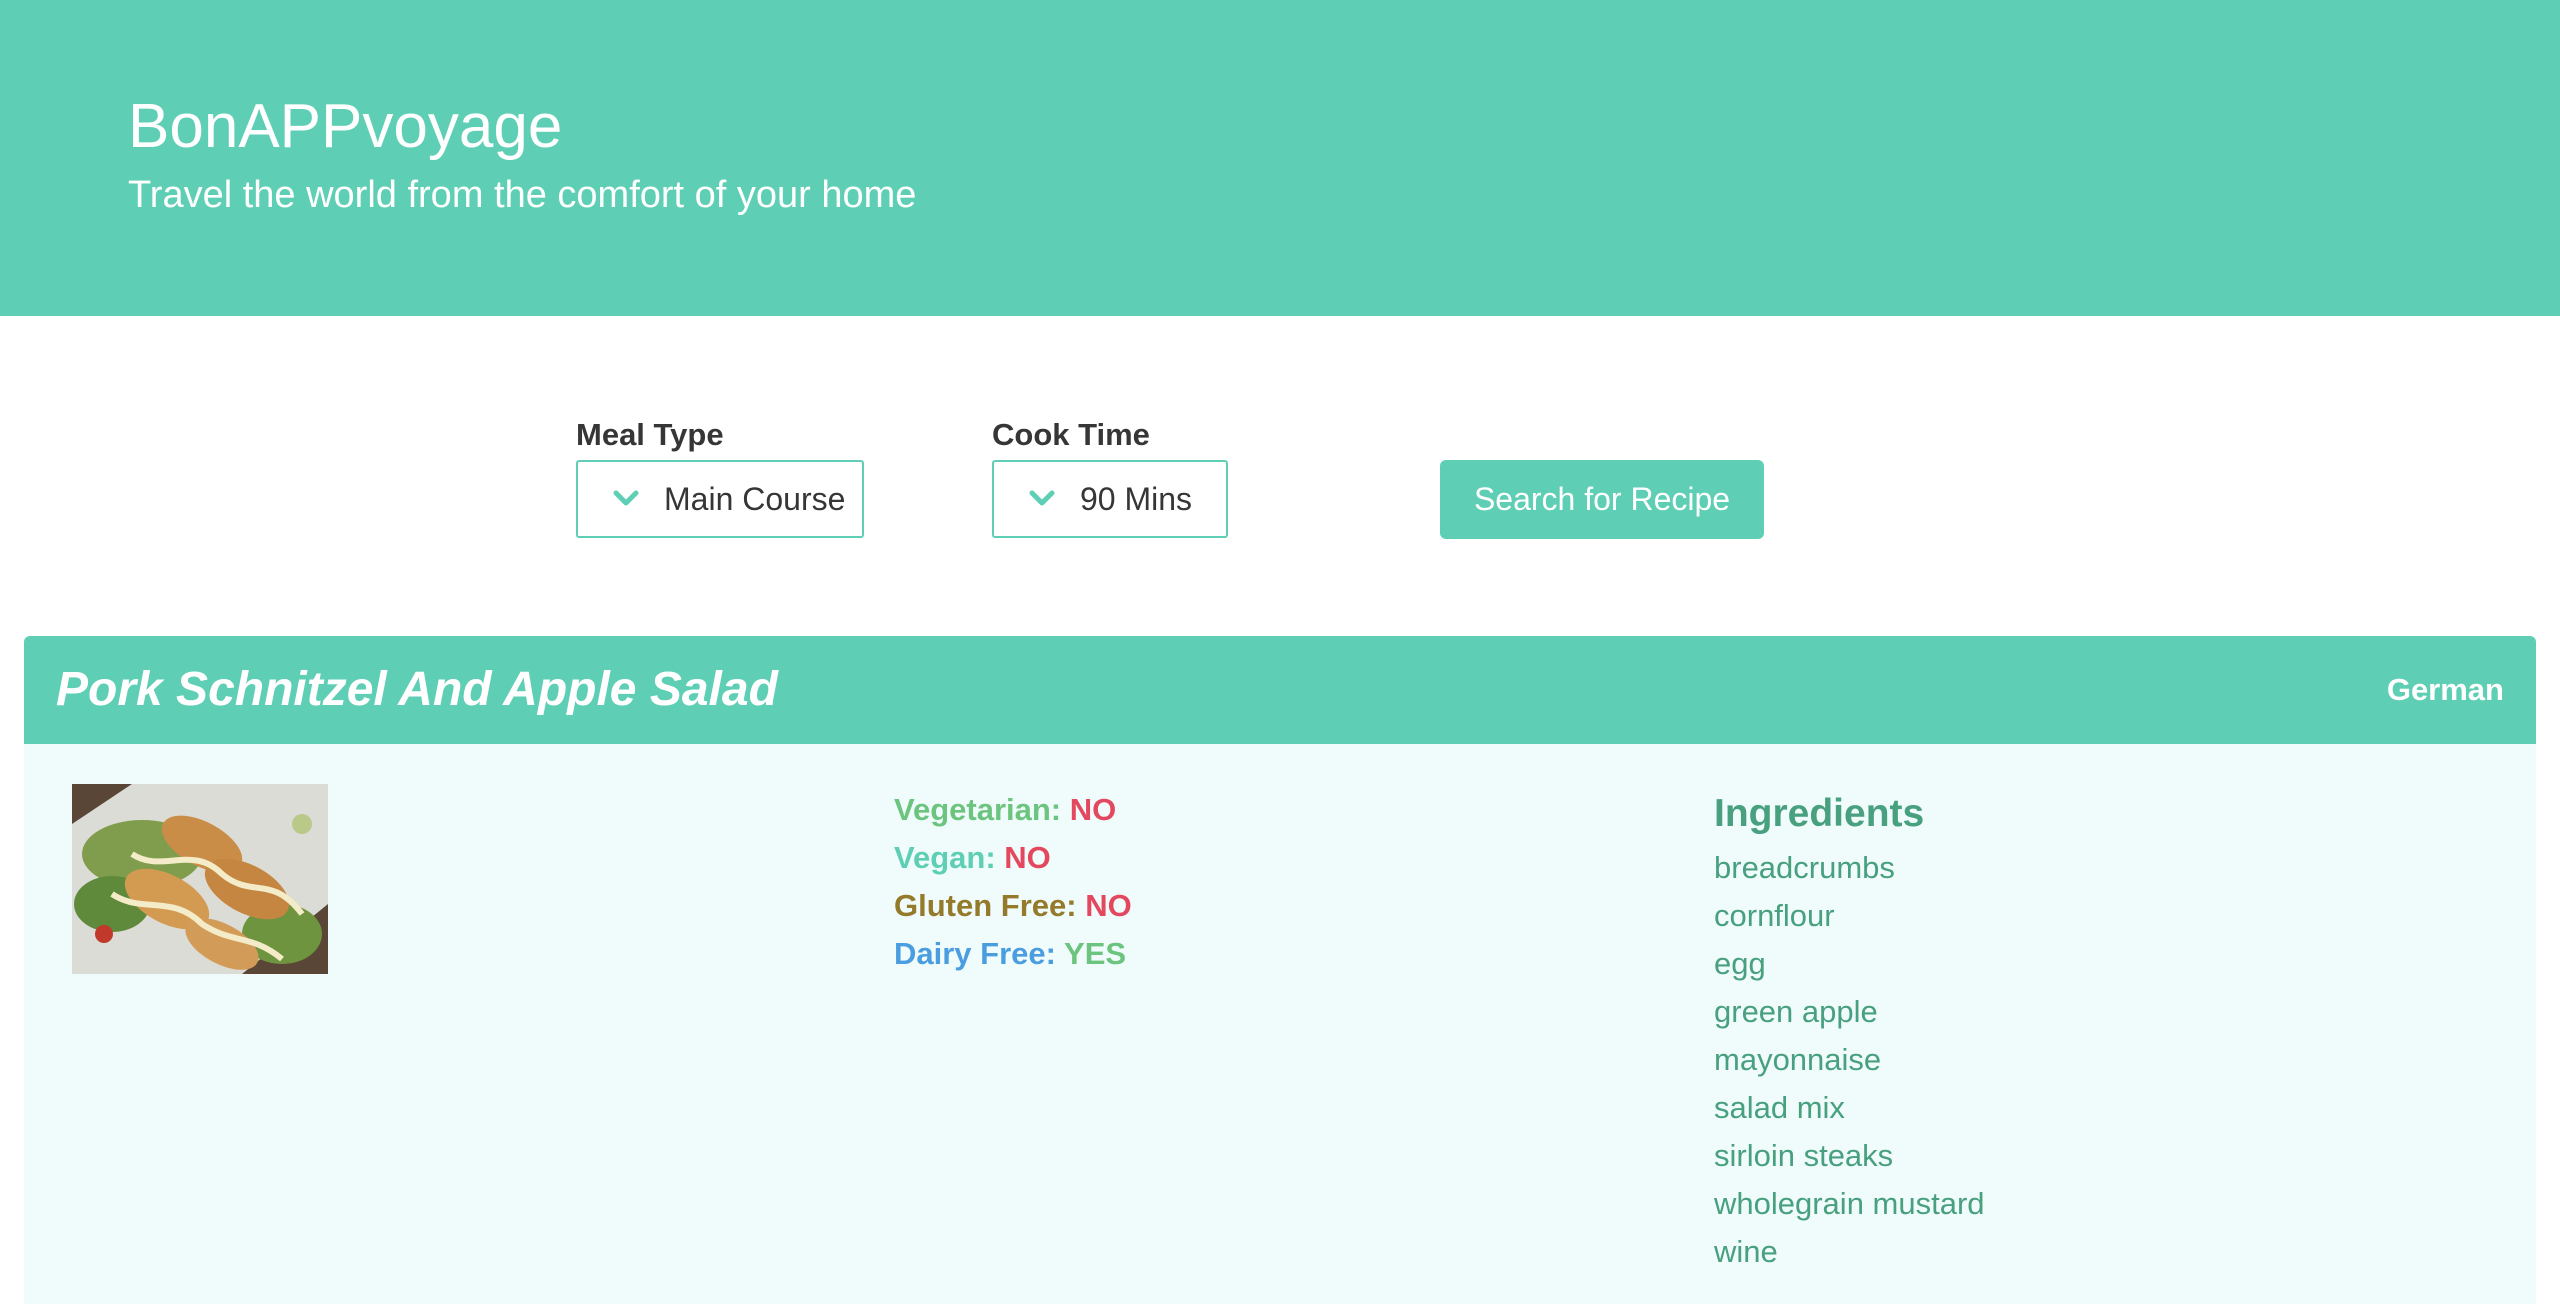 The height and width of the screenshot is (1304, 2560). I want to click on recipe-title: Pork Schnitzel And Apple Salad, so click(417, 690).